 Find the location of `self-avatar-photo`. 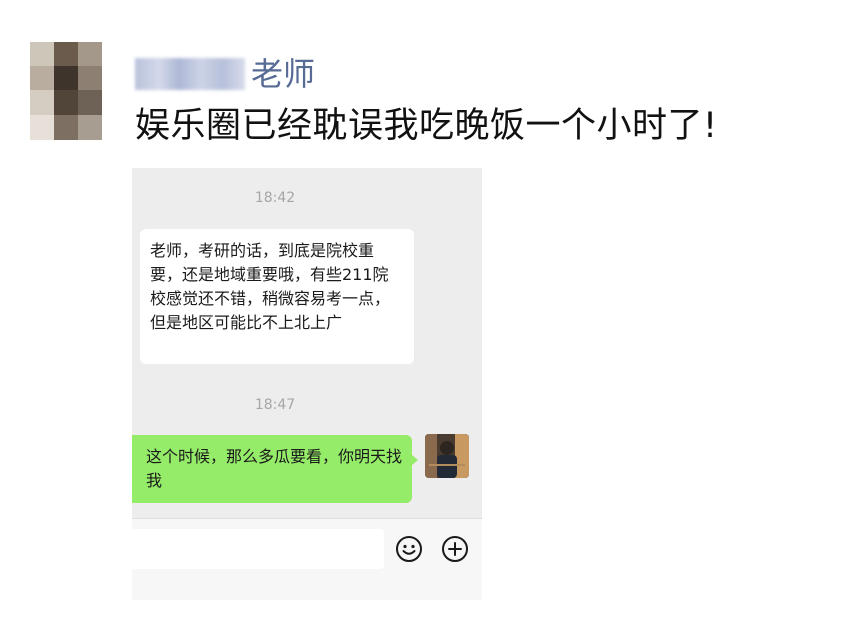

self-avatar-photo is located at coordinates (447, 456).